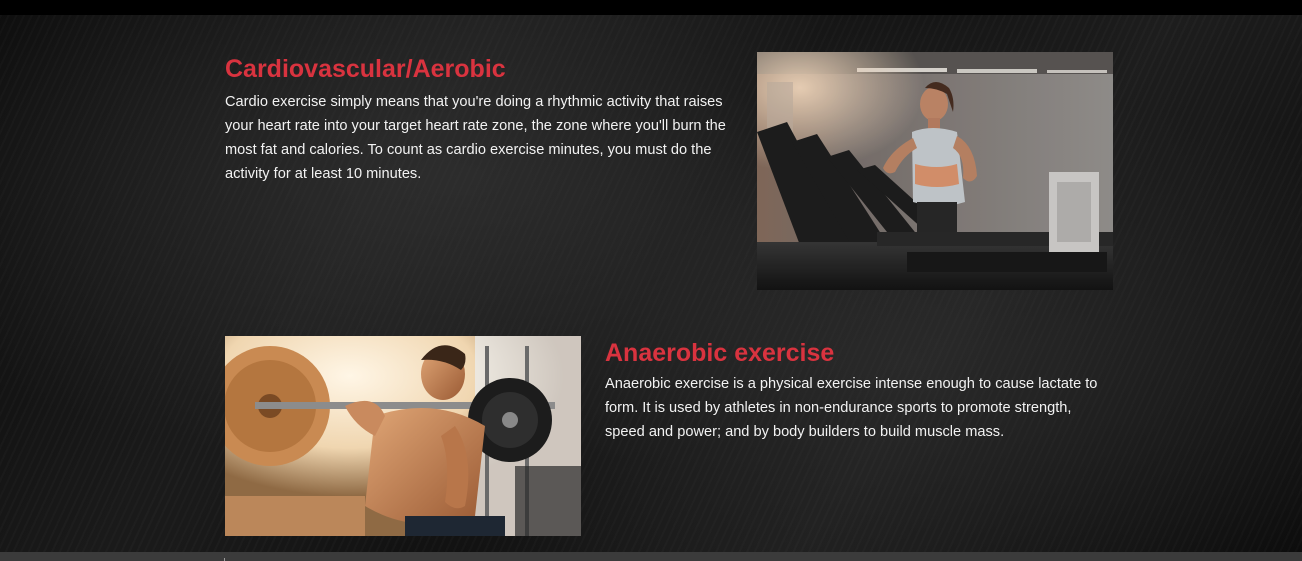 The image size is (1302, 561). What do you see at coordinates (403, 436) in the screenshot?
I see `barbell-squat-image` at bounding box center [403, 436].